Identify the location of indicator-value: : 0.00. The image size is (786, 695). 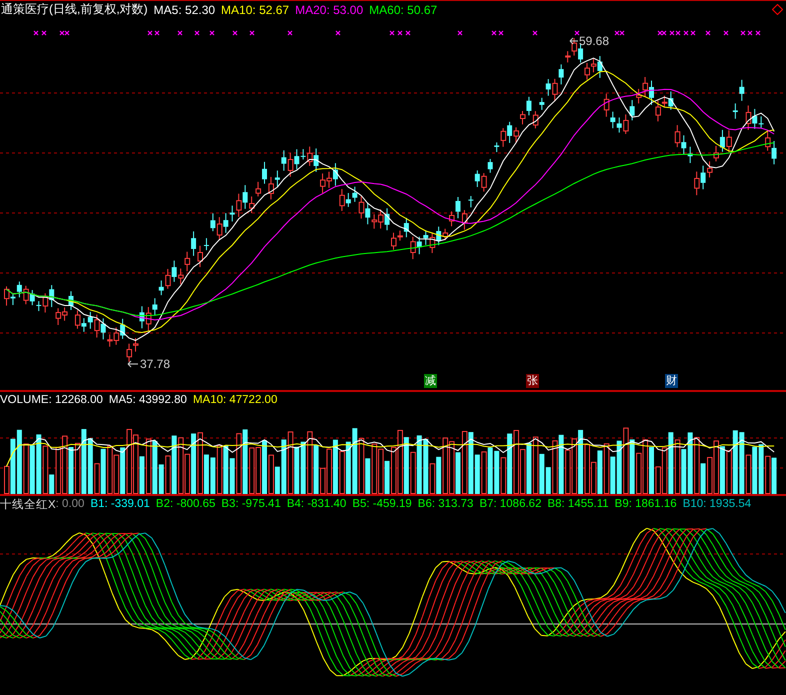
(70, 504).